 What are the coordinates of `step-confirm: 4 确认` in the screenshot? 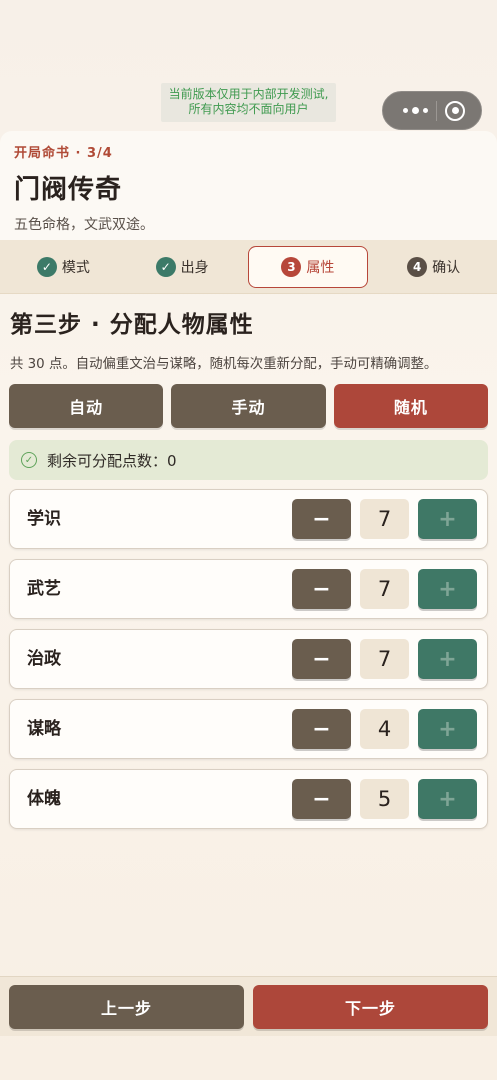 It's located at (433, 267).